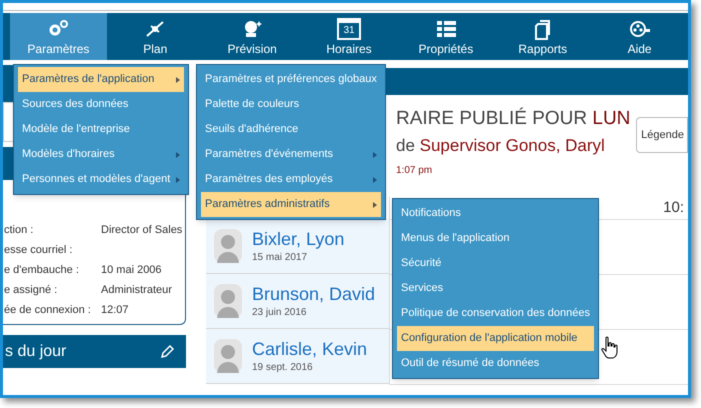  I want to click on report-subtitle: de Supervisor Gonos, Daryl, so click(501, 146).